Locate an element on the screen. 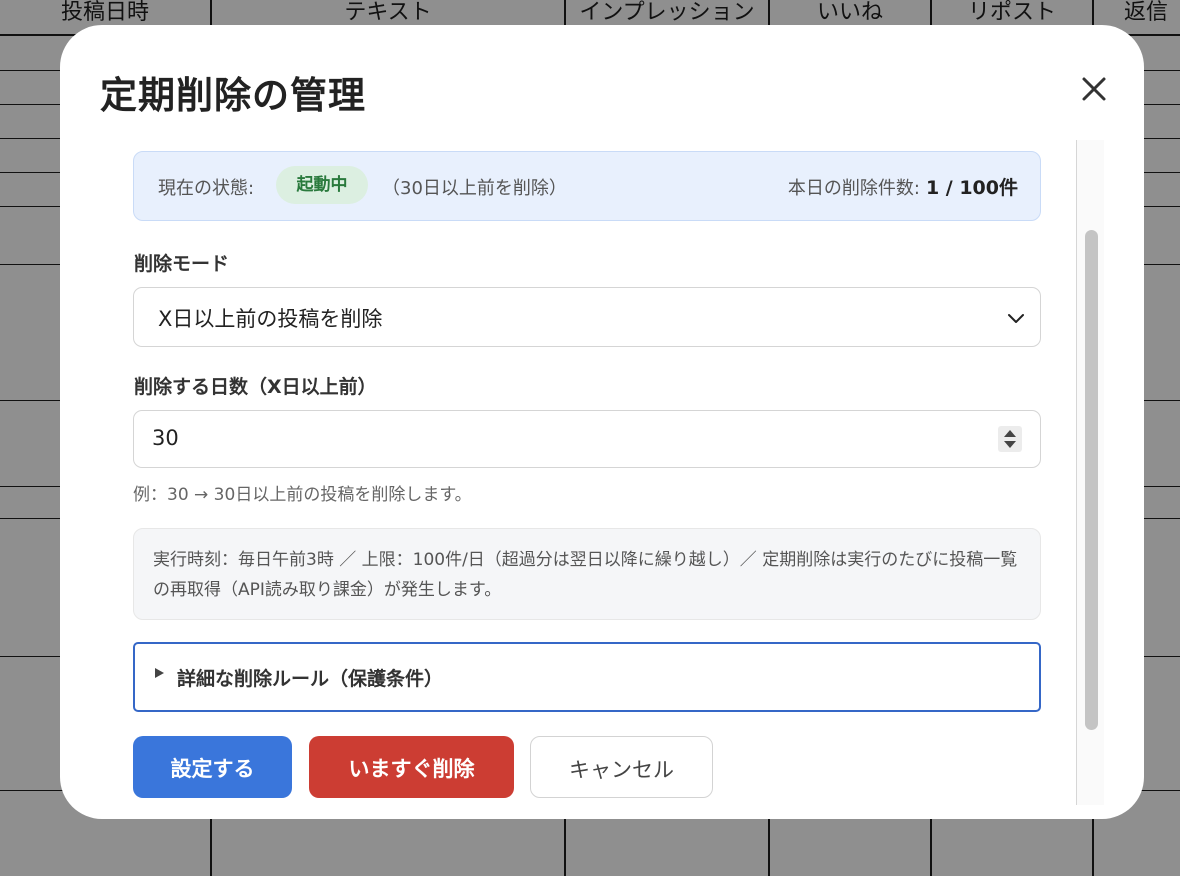 The height and width of the screenshot is (876, 1180). triangle-right-icon is located at coordinates (159, 673).